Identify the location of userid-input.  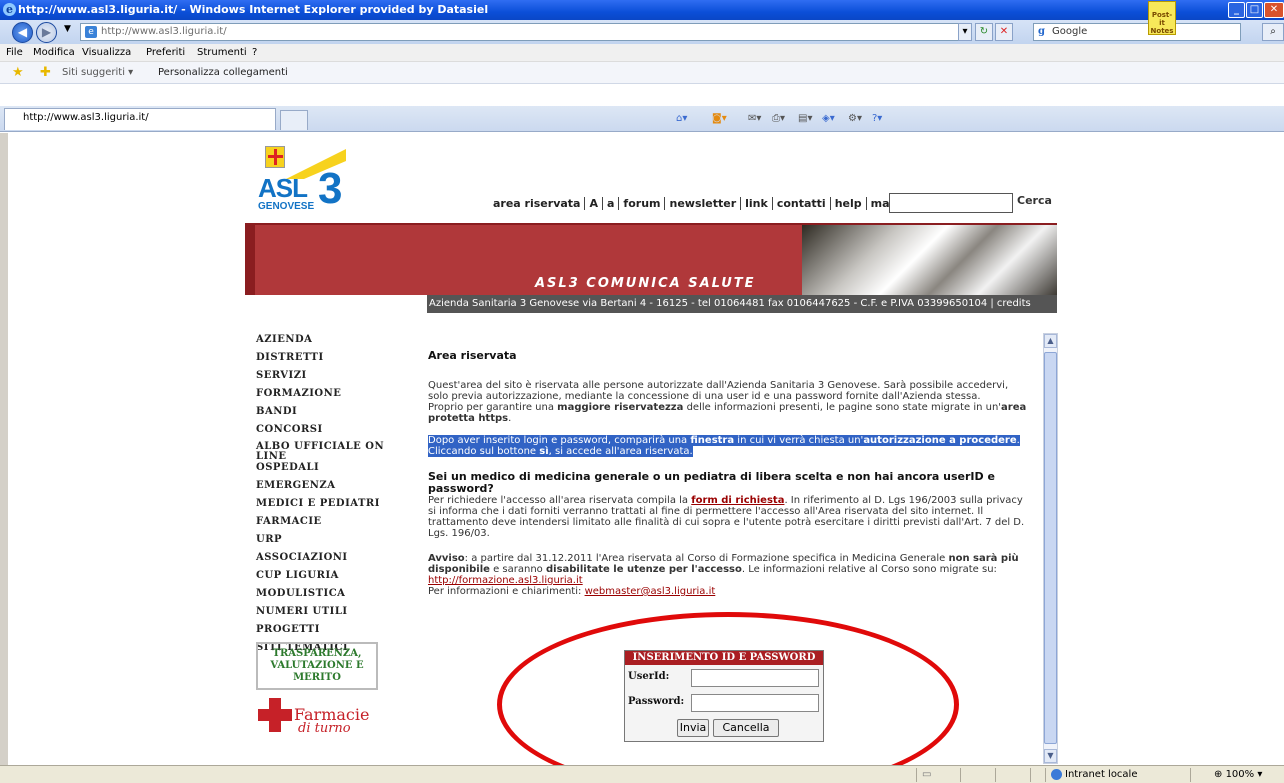
(755, 678).